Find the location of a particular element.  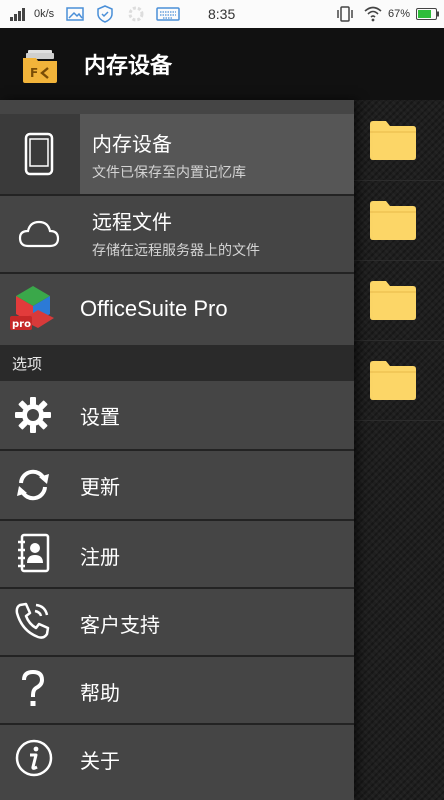

contact-book-icon is located at coordinates (34, 553).